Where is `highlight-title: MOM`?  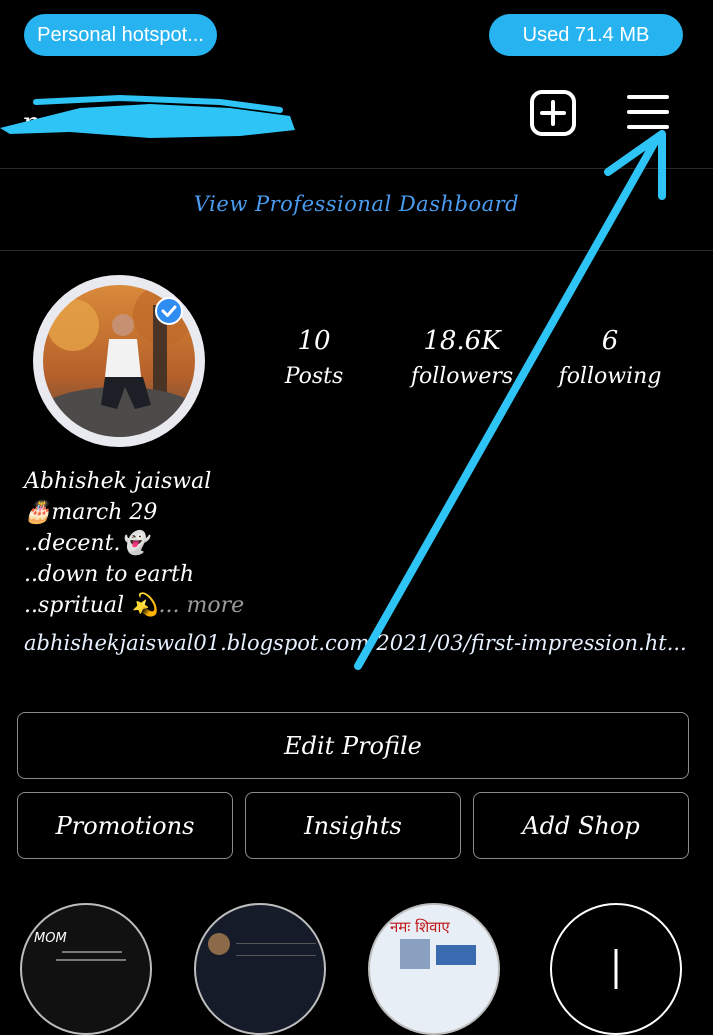 highlight-title: MOM is located at coordinates (50, 938).